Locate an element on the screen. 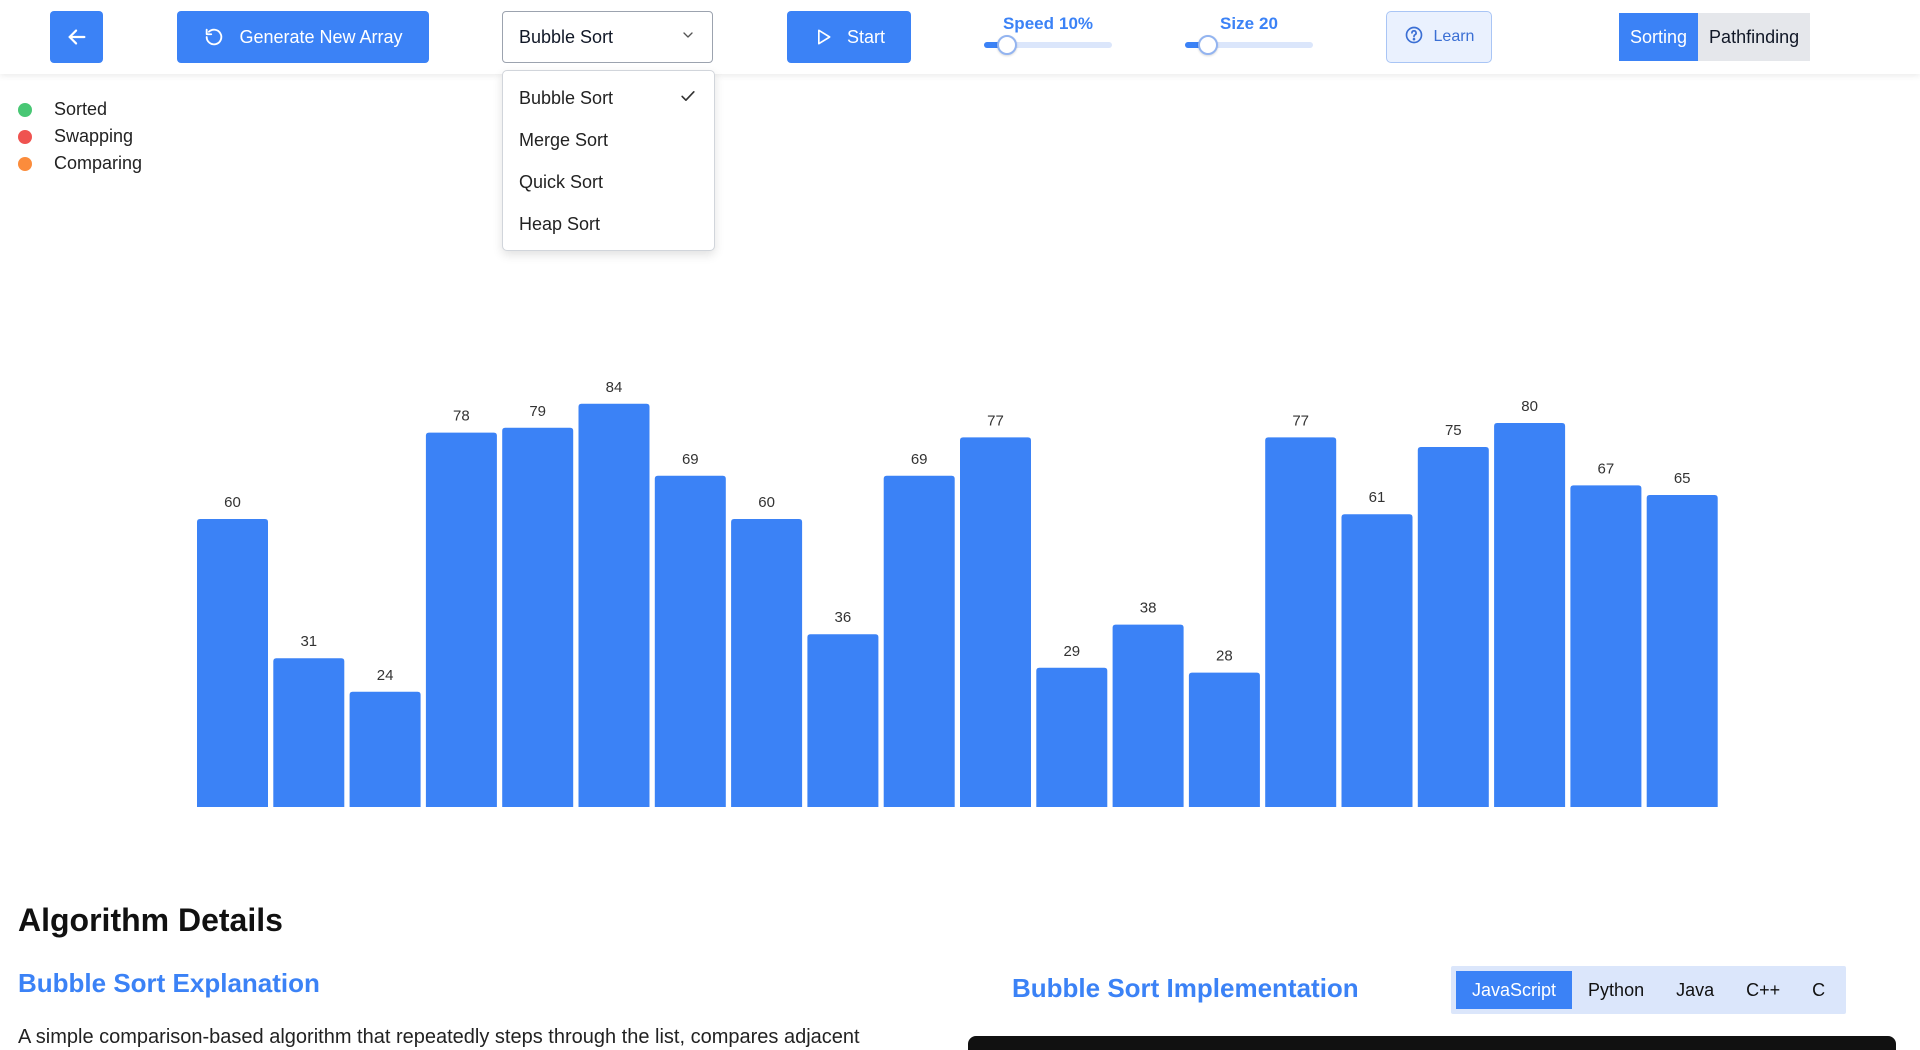  legend-dot-swapping is located at coordinates (25, 136).